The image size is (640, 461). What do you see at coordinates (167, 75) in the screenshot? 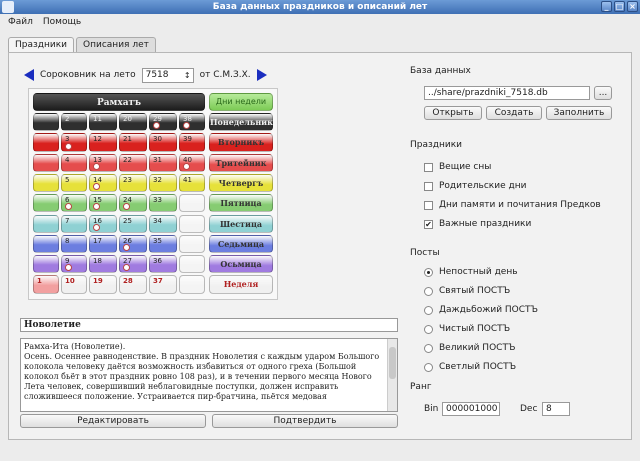
I see `year-spinbox: 7518` at bounding box center [167, 75].